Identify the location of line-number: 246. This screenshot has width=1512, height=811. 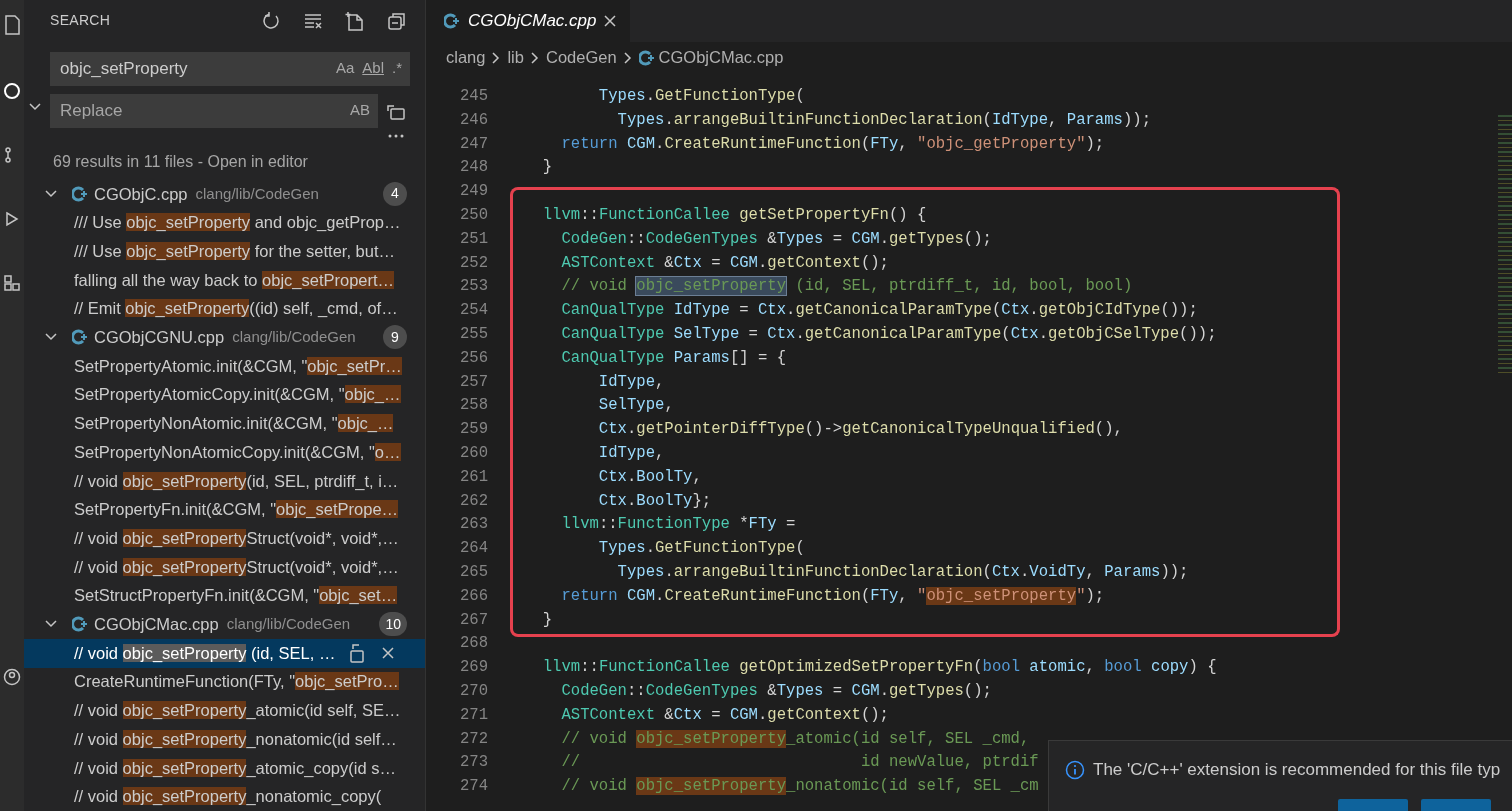
(473, 120).